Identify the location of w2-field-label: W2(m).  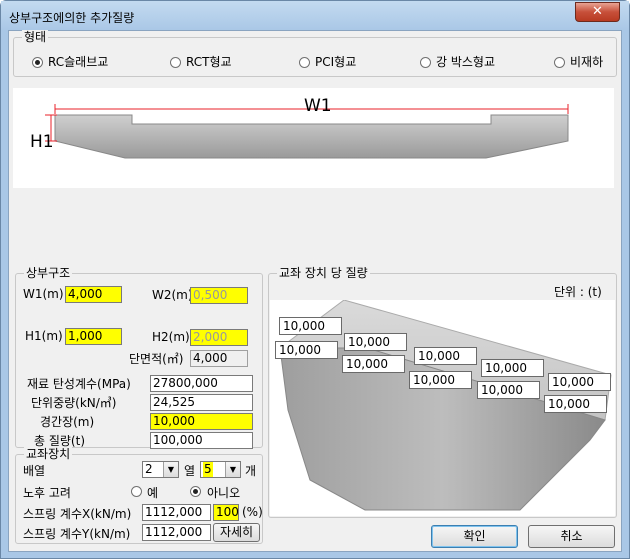
(172, 295).